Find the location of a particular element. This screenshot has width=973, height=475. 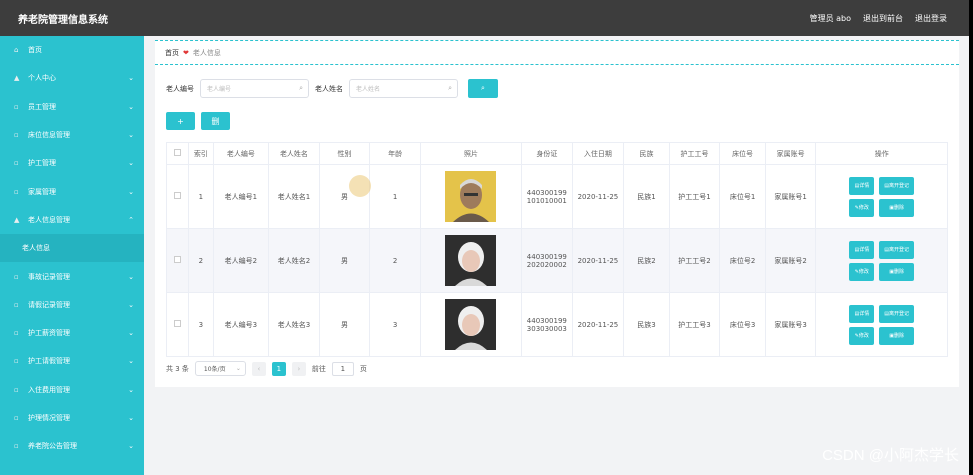

next-page-button: › is located at coordinates (298, 368).